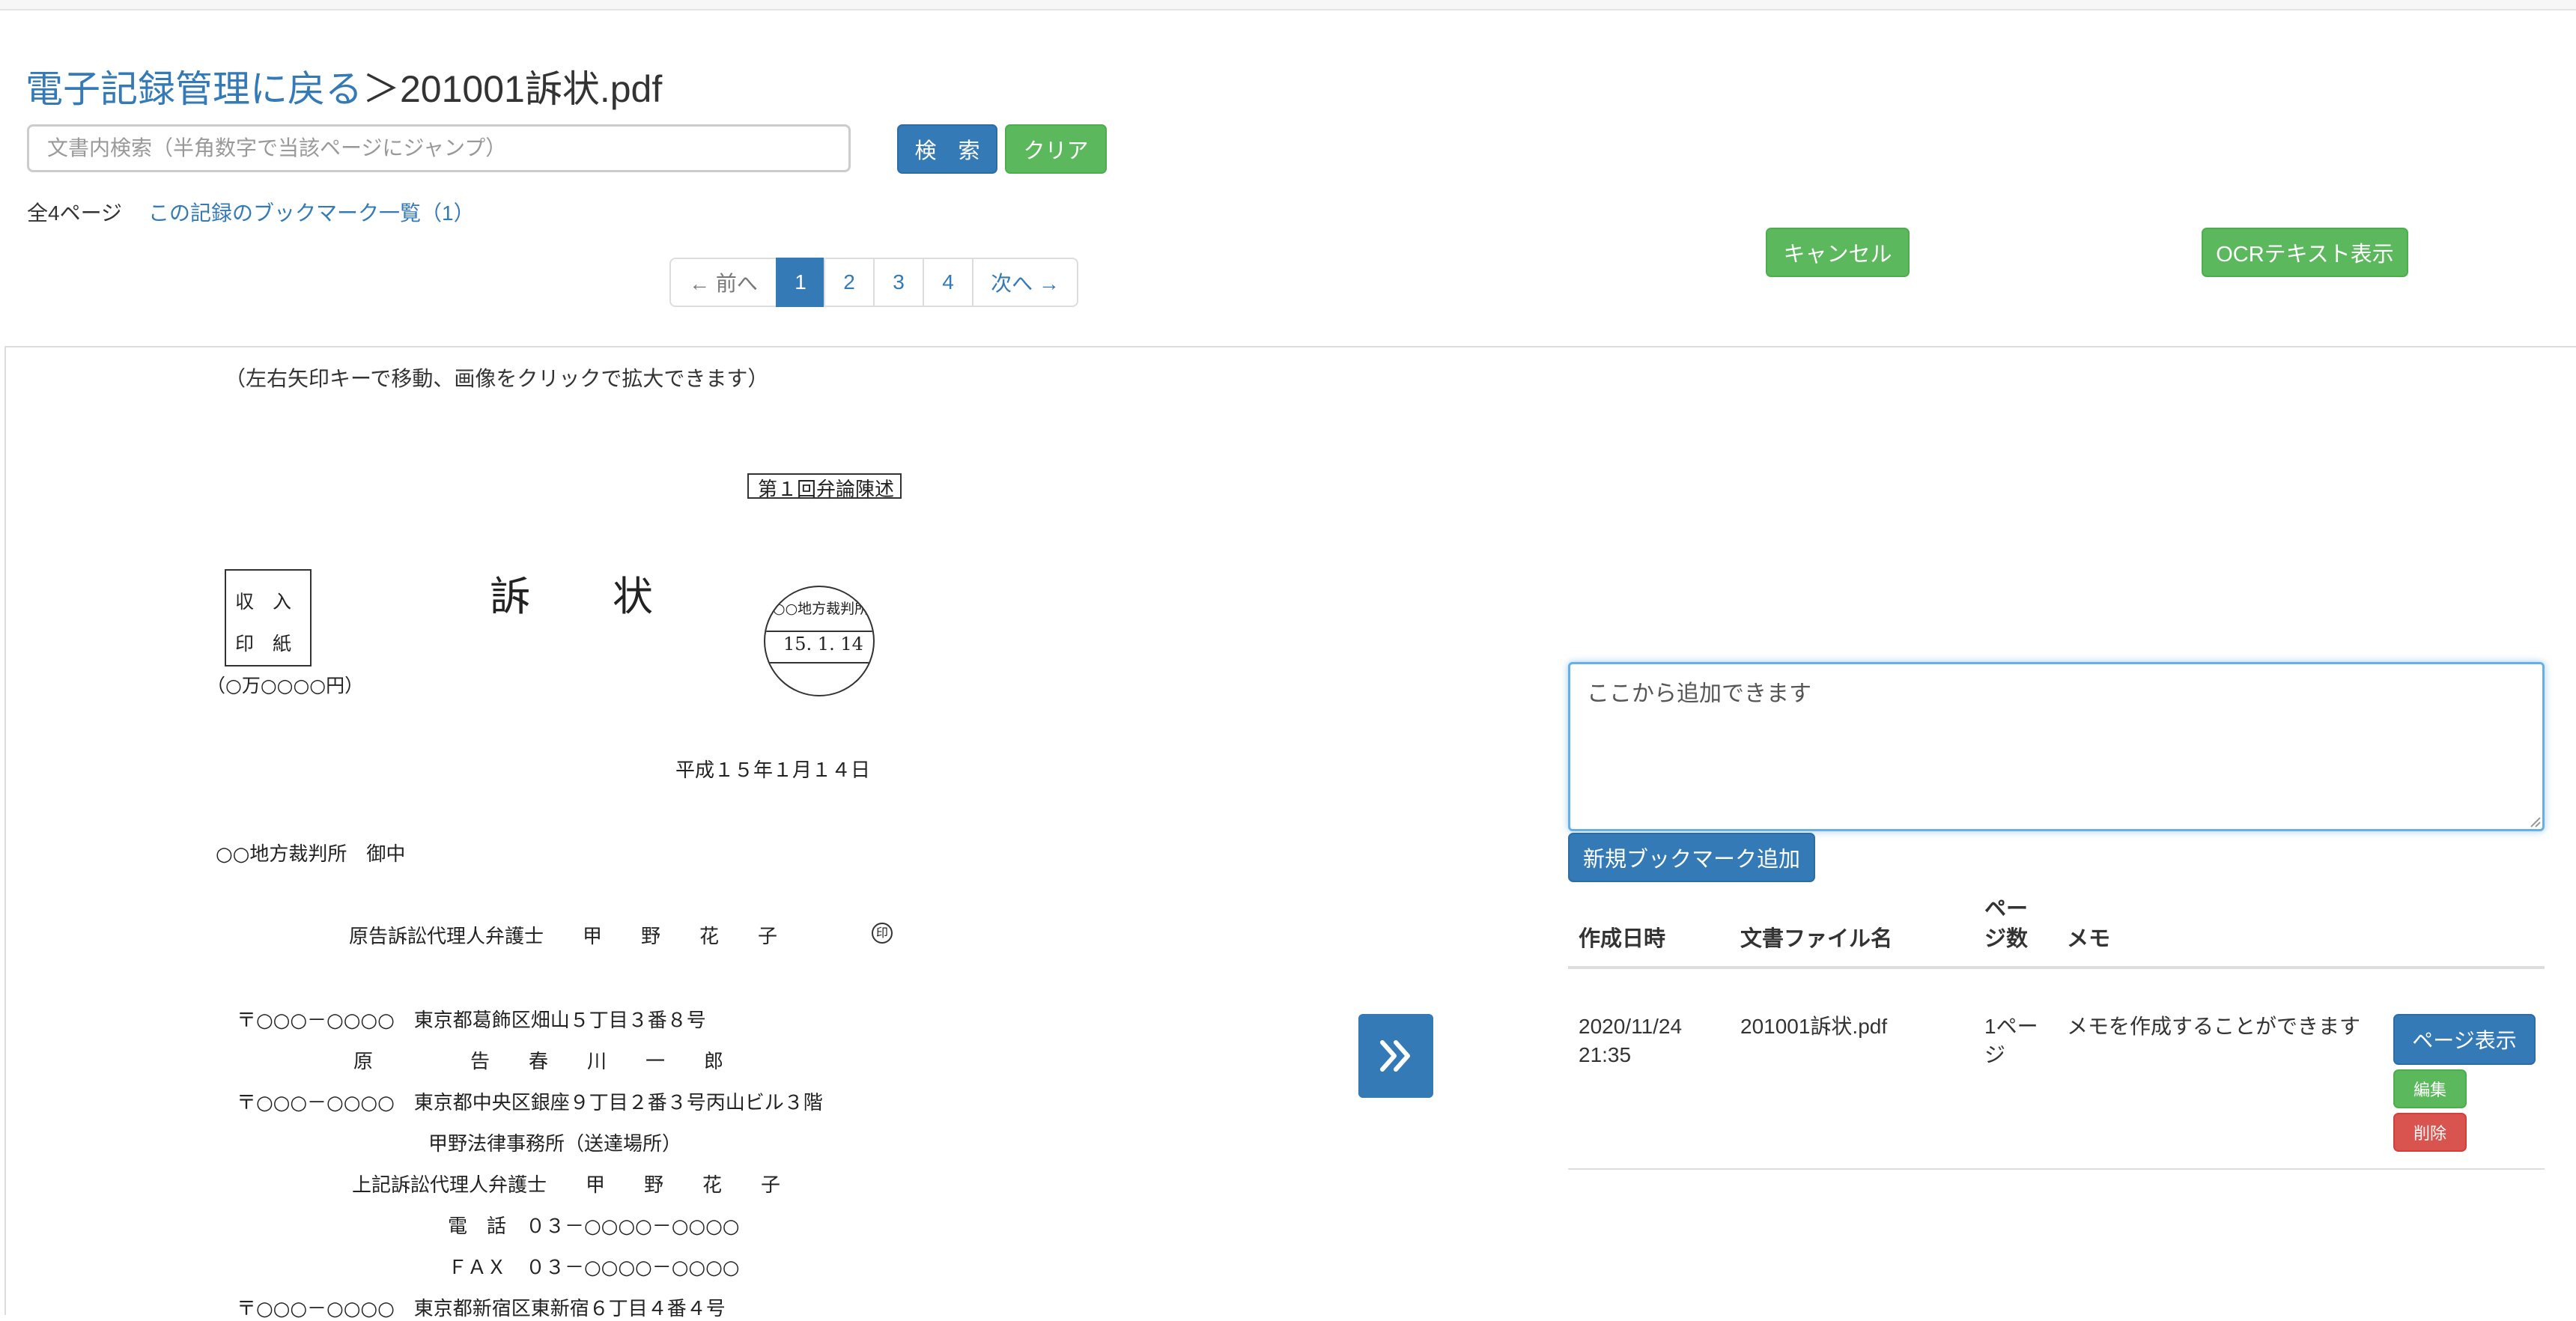  What do you see at coordinates (75, 213) in the screenshot?
I see `total-pages-label: 全4ページ` at bounding box center [75, 213].